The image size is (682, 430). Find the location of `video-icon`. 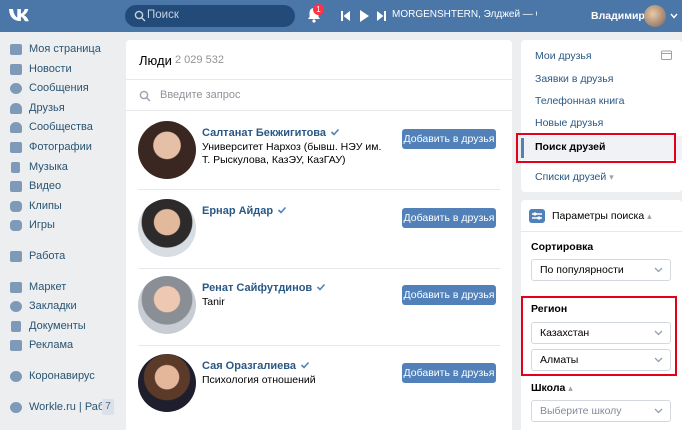

video-icon is located at coordinates (16, 187).